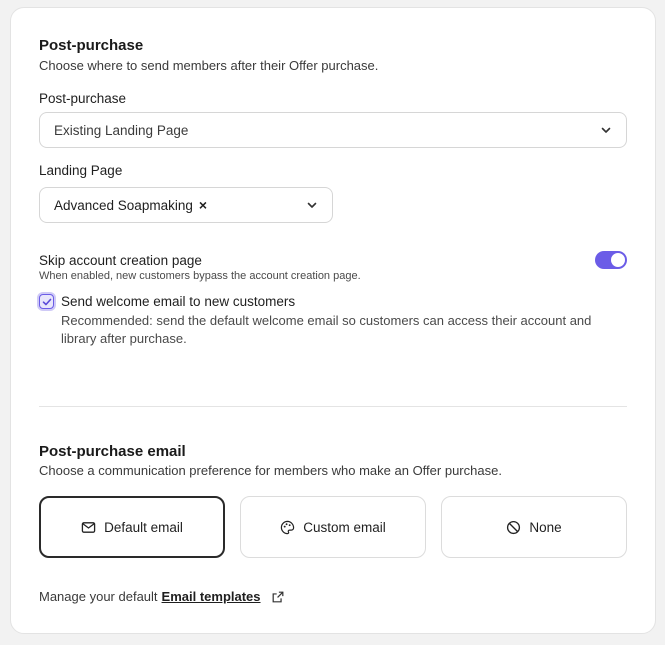 This screenshot has width=665, height=645. I want to click on footer-prefix: Manage your default, so click(98, 596).